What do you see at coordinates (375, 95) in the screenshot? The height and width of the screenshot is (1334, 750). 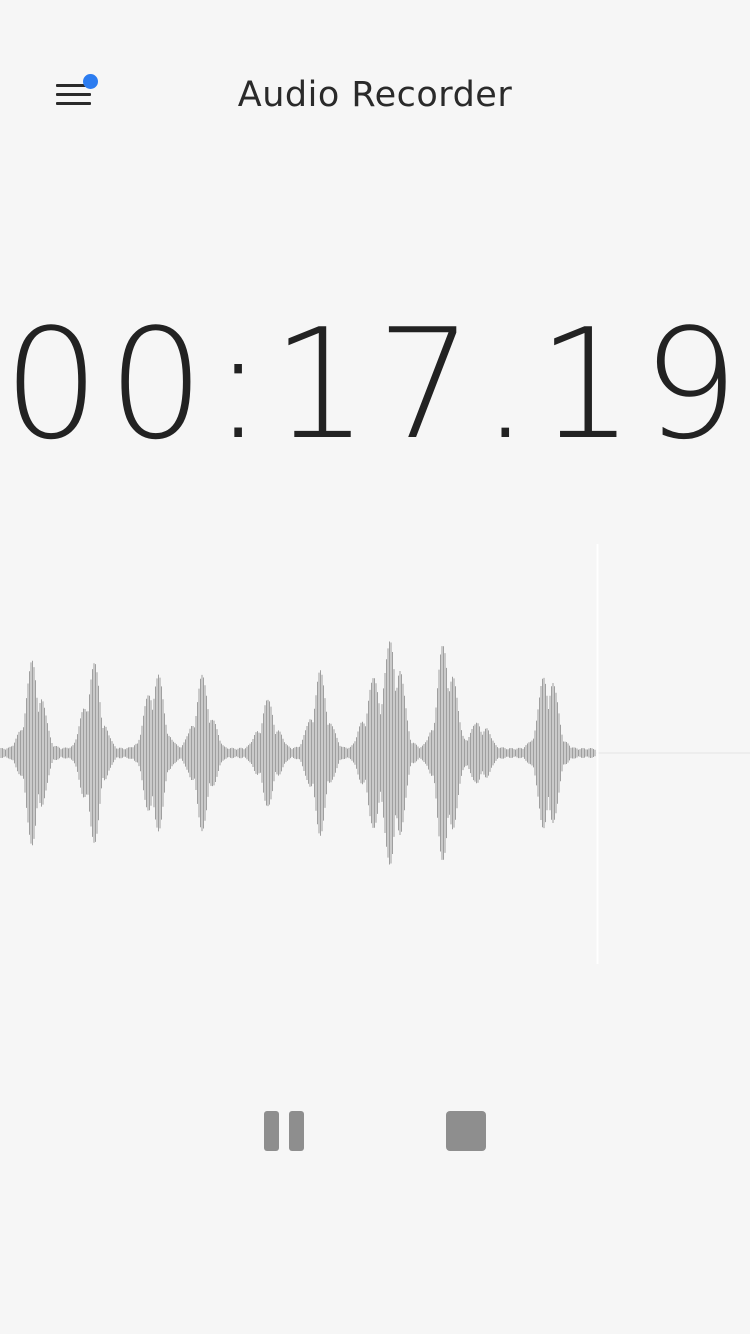 I see `page-title: Audio Recorder` at bounding box center [375, 95].